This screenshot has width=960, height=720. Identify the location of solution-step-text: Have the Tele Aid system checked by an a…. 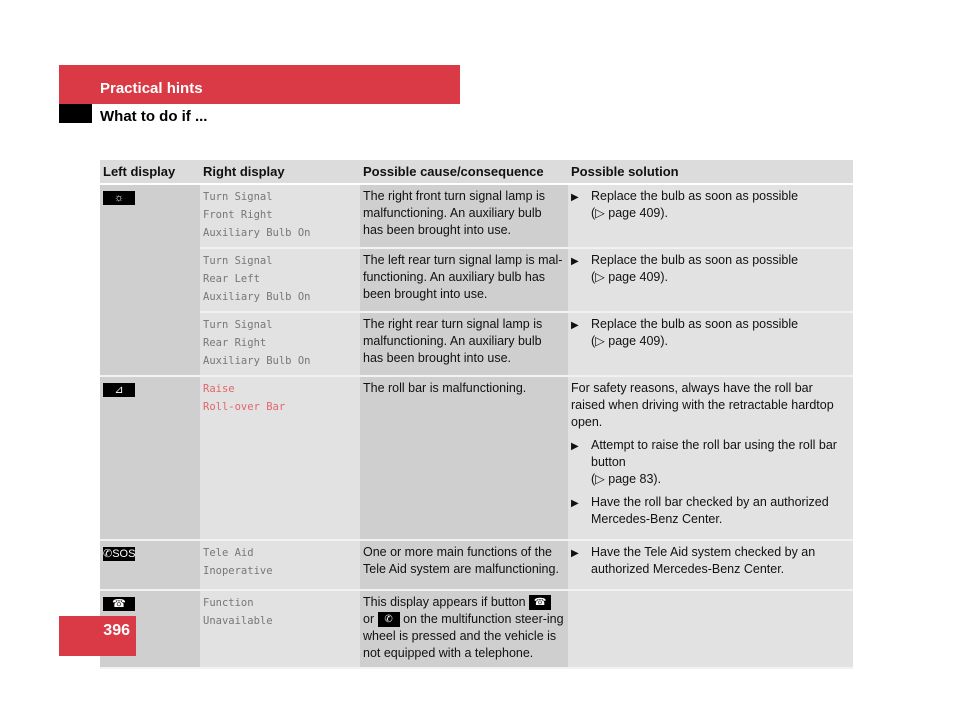
(720, 561).